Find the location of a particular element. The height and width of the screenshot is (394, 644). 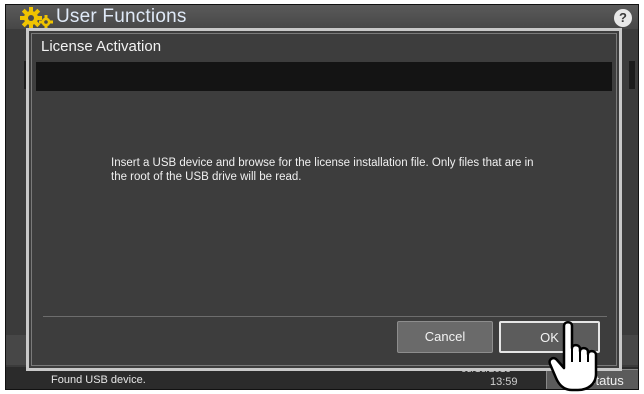

dialog-title: License Activation is located at coordinates (101, 46).